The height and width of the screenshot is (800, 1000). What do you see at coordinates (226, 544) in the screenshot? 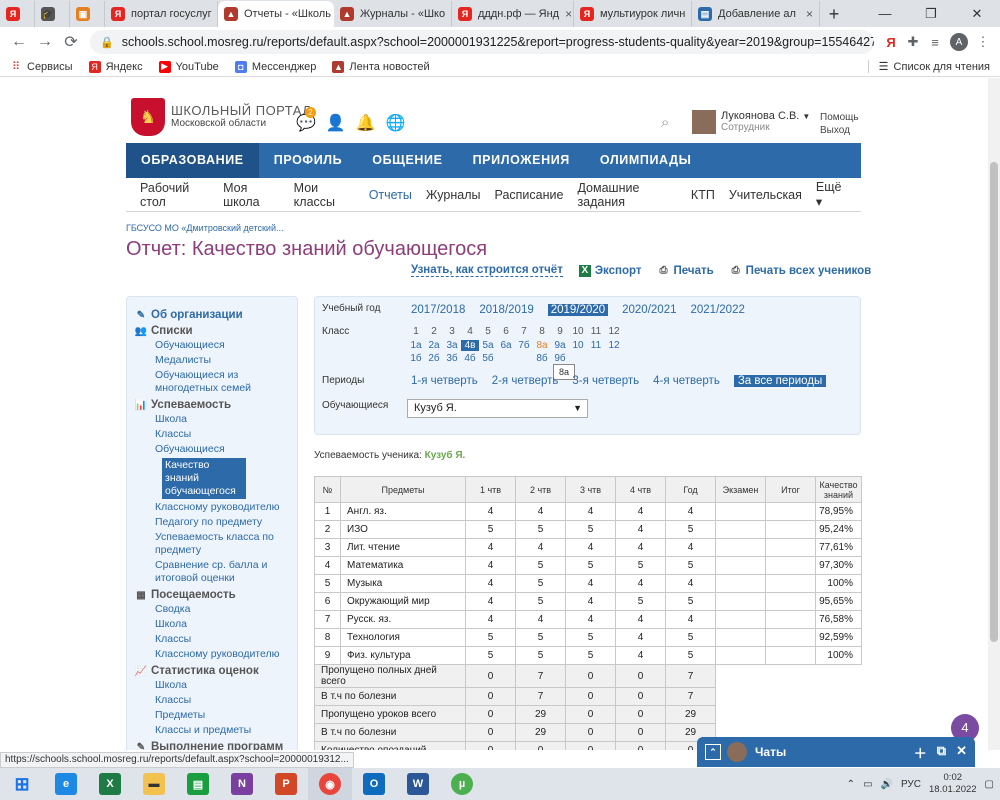
I see `sidebar-link: Успеваемость класса по предмету` at bounding box center [226, 544].